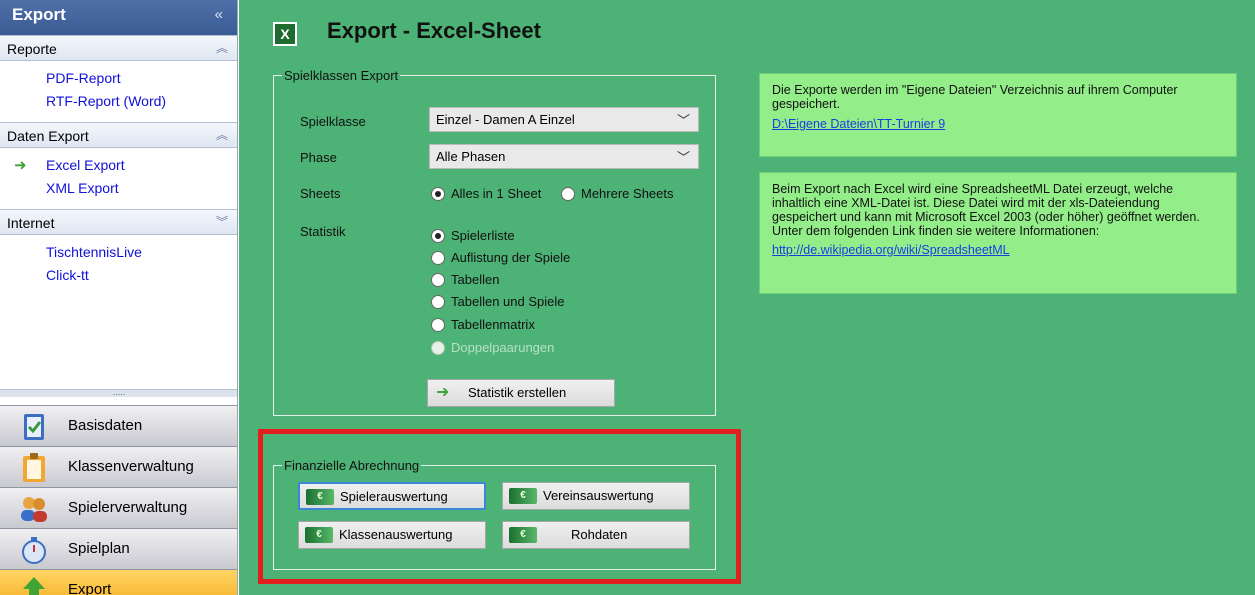 The width and height of the screenshot is (1255, 595). I want to click on select-value: Einzel - Damen A Einzel, so click(505, 119).